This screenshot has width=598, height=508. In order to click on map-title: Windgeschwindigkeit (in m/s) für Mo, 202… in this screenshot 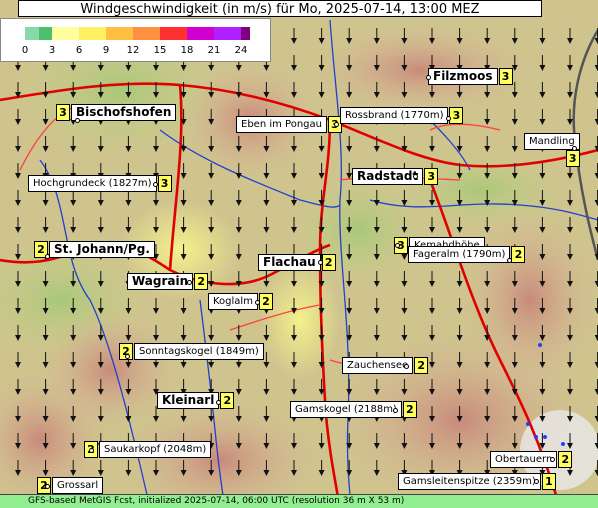, I will do `click(280, 8)`.